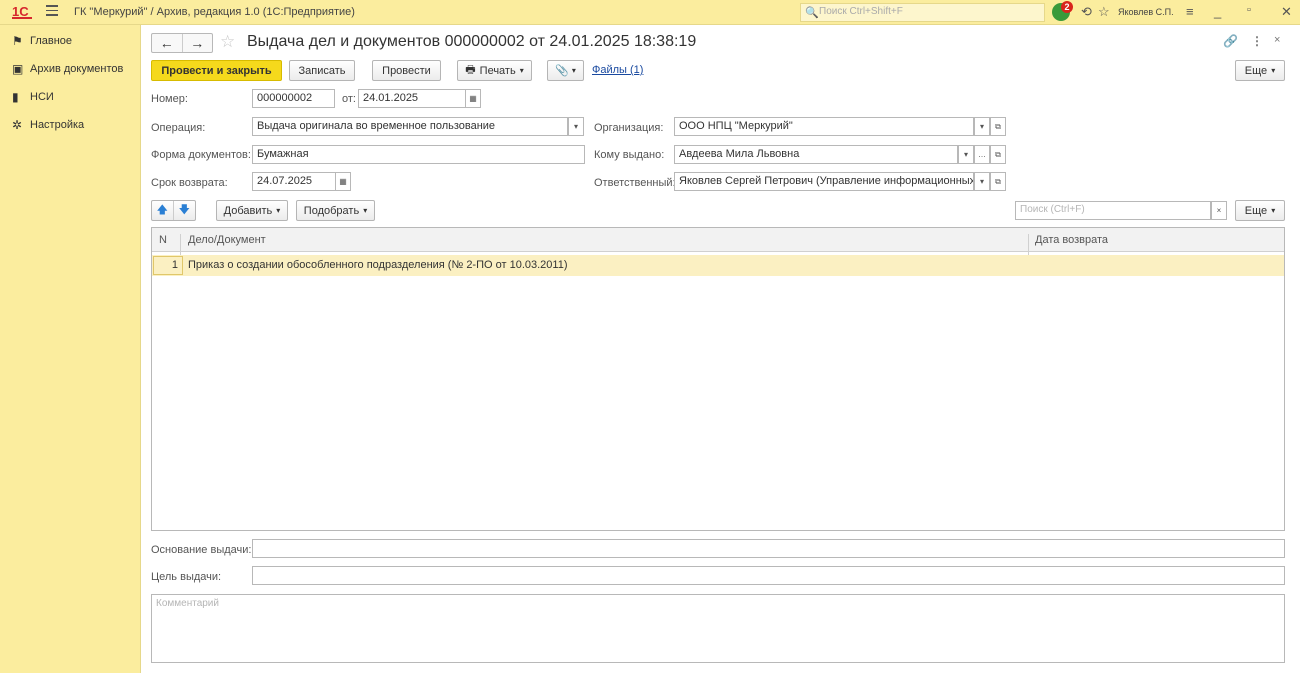  What do you see at coordinates (418, 154) in the screenshot?
I see `doc-form-field: Бумажная` at bounding box center [418, 154].